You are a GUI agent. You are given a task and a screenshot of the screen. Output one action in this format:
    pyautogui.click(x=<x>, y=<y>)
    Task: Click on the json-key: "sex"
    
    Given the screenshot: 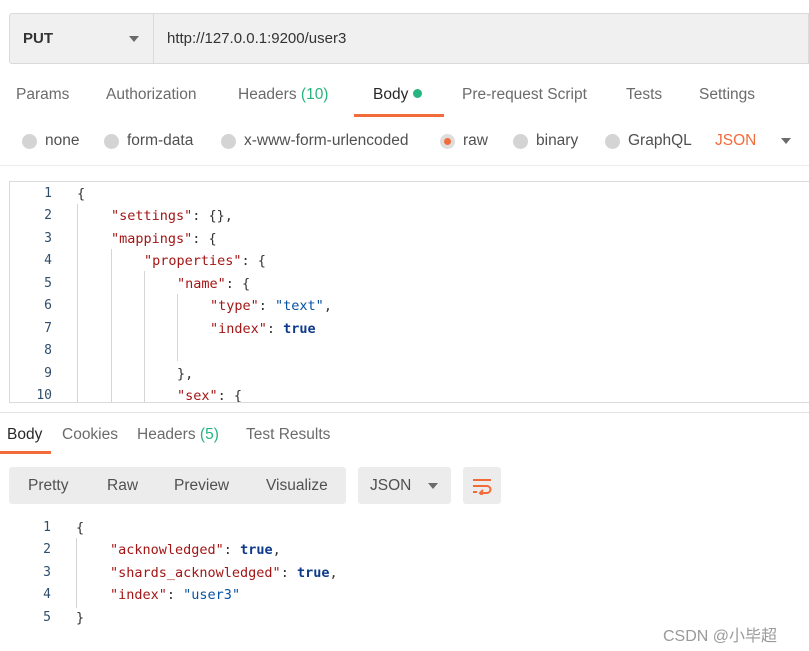 What is the action you would take?
    pyautogui.click(x=197, y=395)
    